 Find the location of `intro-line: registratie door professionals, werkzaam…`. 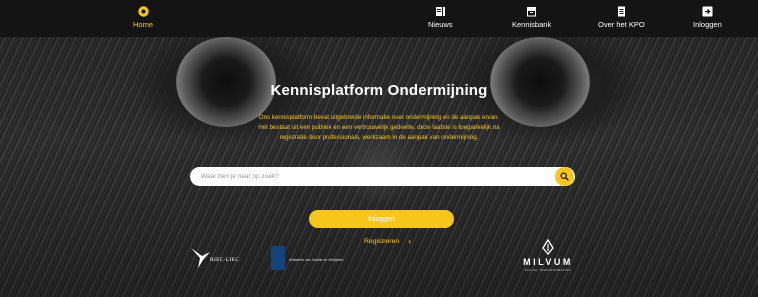

intro-line: registratie door professionals, werkzaam… is located at coordinates (379, 137).